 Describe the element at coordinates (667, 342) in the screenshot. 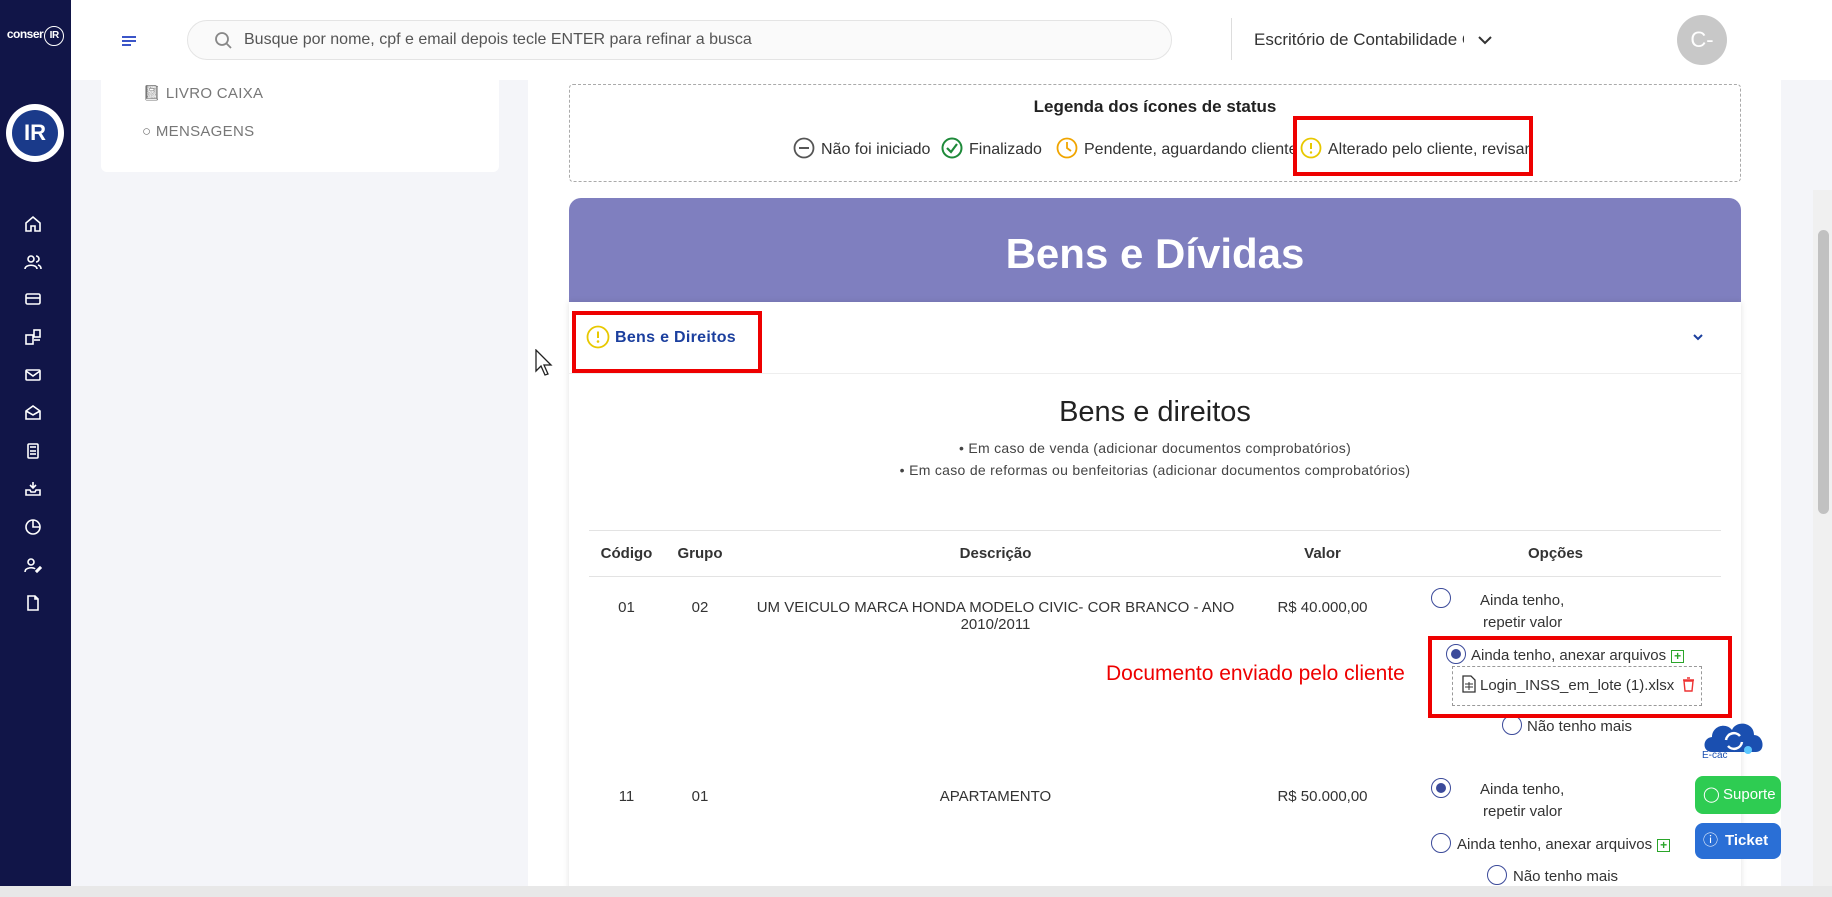

I see `highlight-accordion-title` at that location.